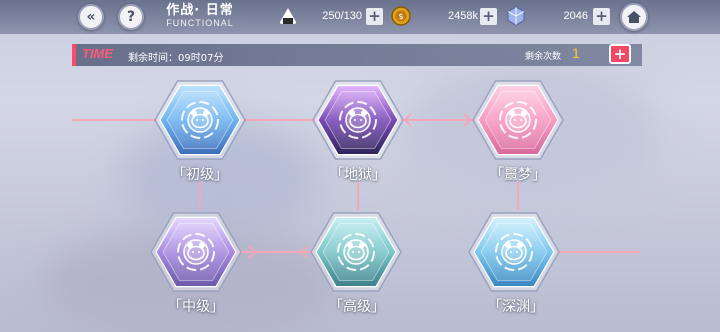 The height and width of the screenshot is (332, 720). Describe the element at coordinates (518, 120) in the screenshot. I see `level-node-nightmare` at that location.